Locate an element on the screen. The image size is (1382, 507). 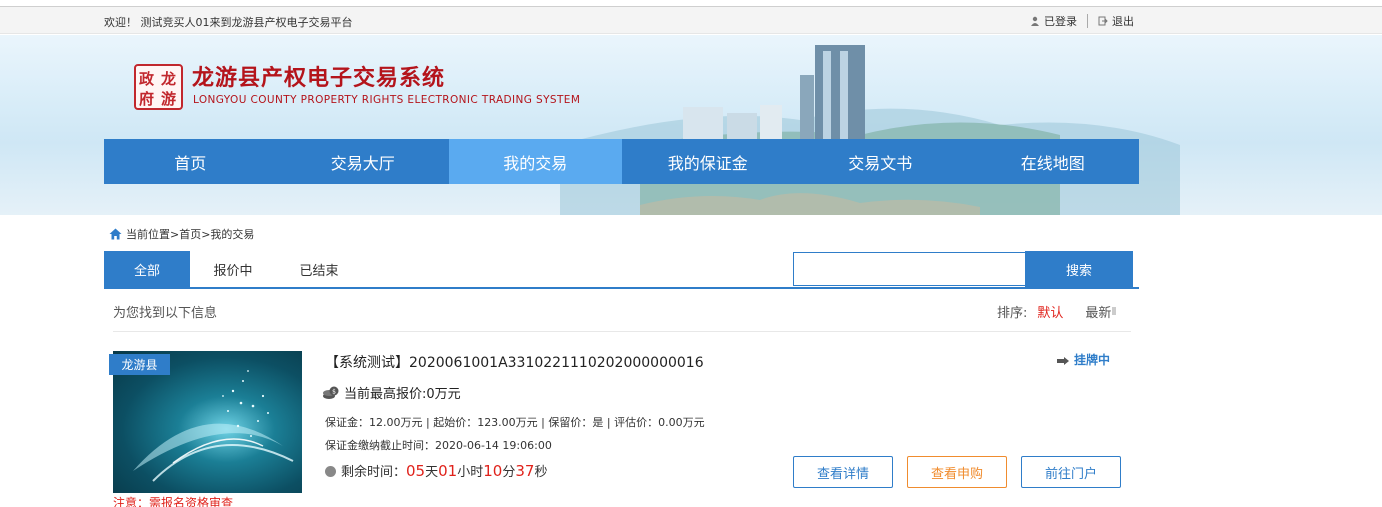
remain-minutes-unit: 分 is located at coordinates (509, 472).